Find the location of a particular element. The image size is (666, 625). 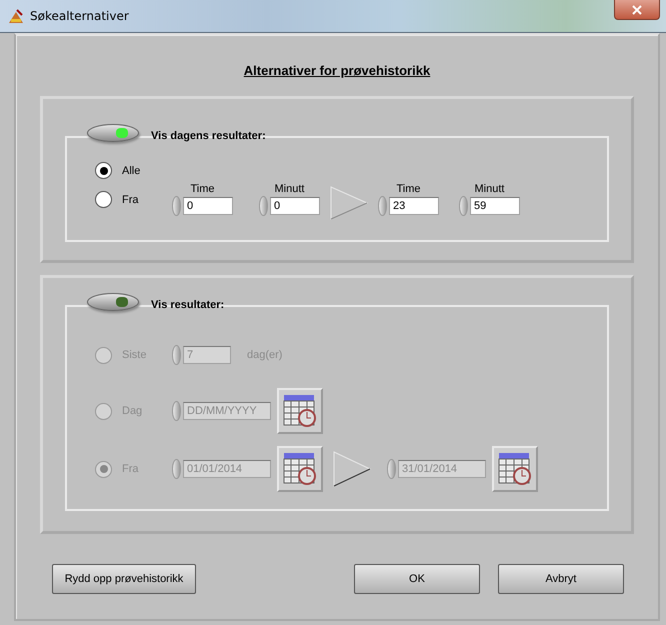

dialog-button: Avbryt is located at coordinates (561, 579).